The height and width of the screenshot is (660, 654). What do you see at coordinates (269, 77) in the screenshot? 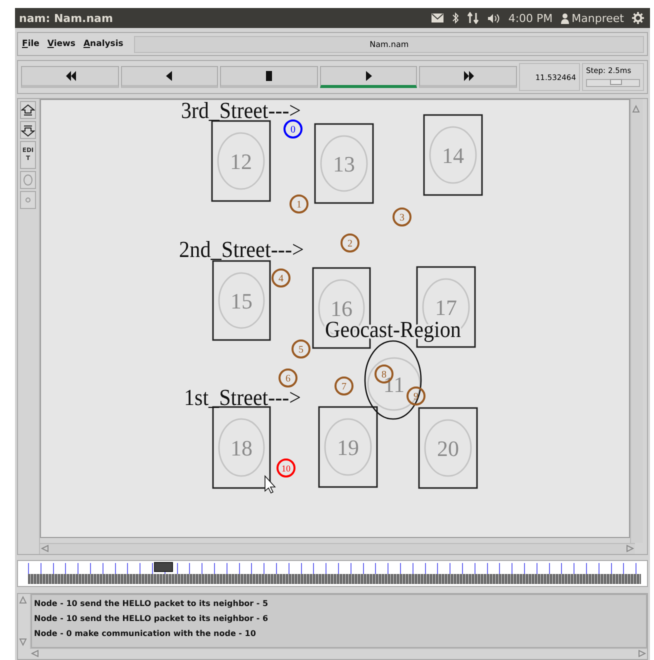
I see `stop-button` at bounding box center [269, 77].